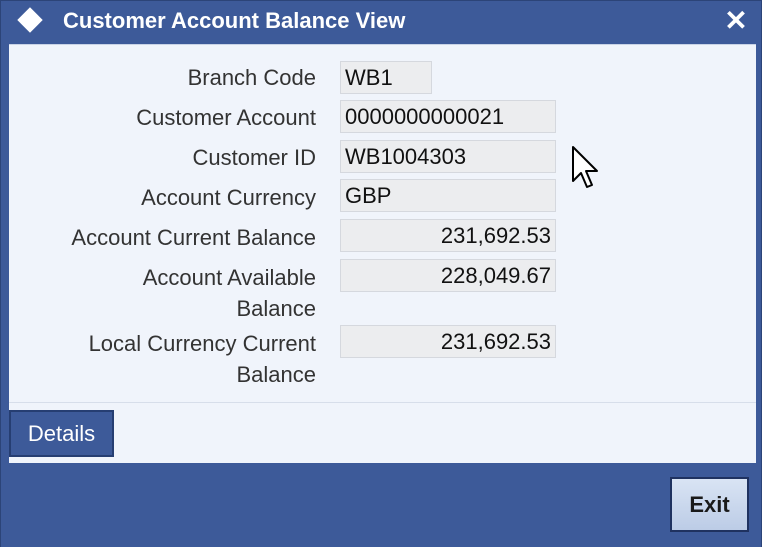 The height and width of the screenshot is (547, 762). What do you see at coordinates (736, 20) in the screenshot?
I see `close-icon: ✕` at bounding box center [736, 20].